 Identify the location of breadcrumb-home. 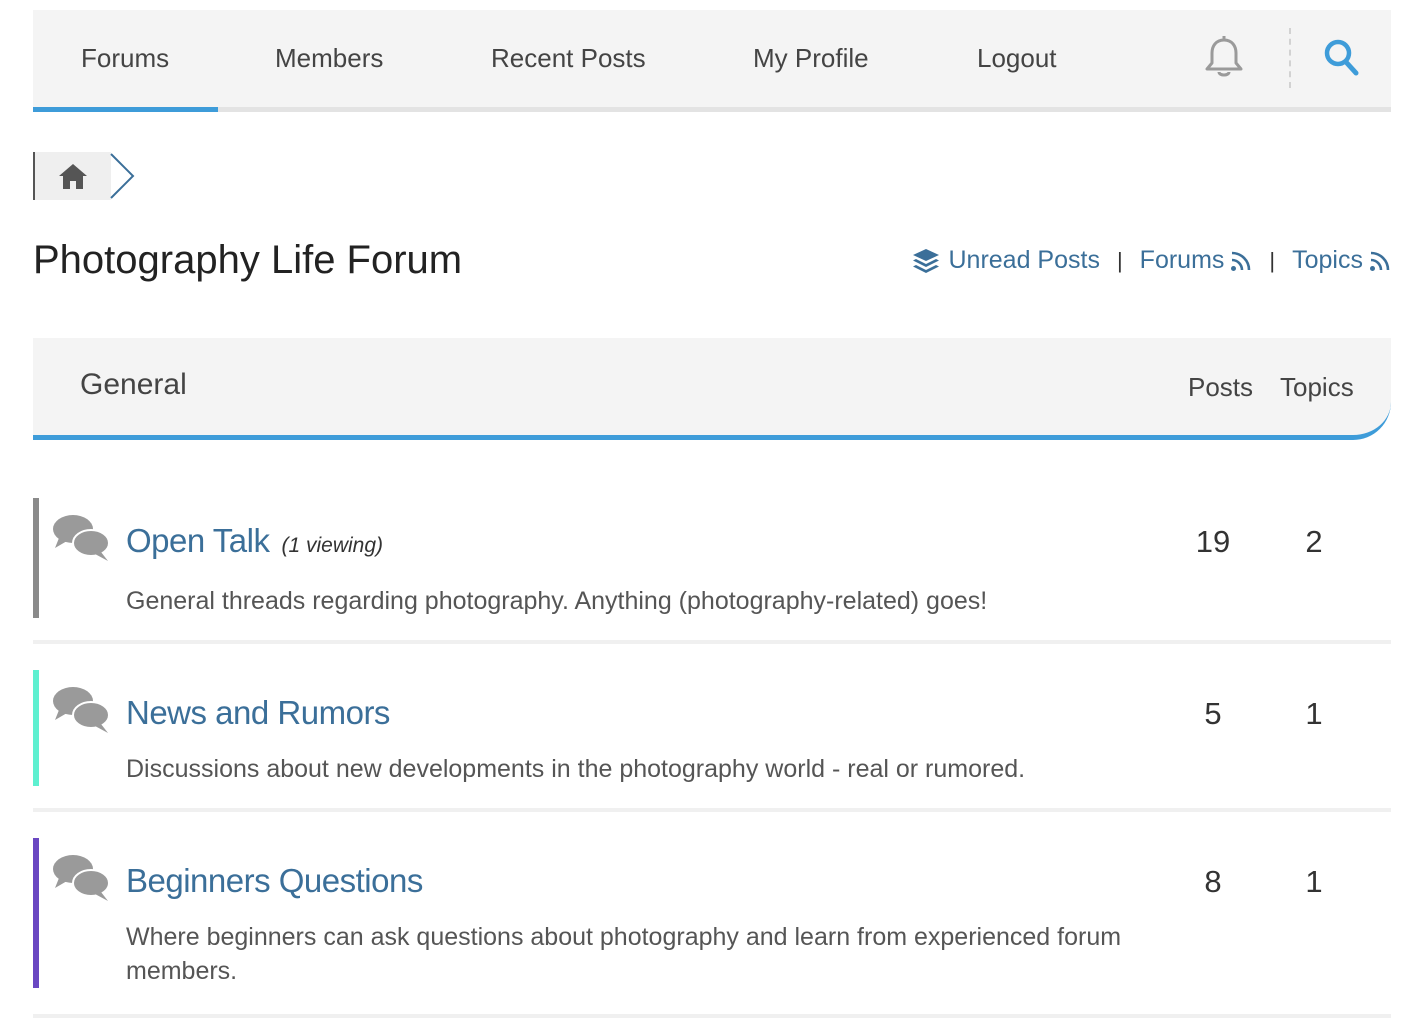
(72, 176).